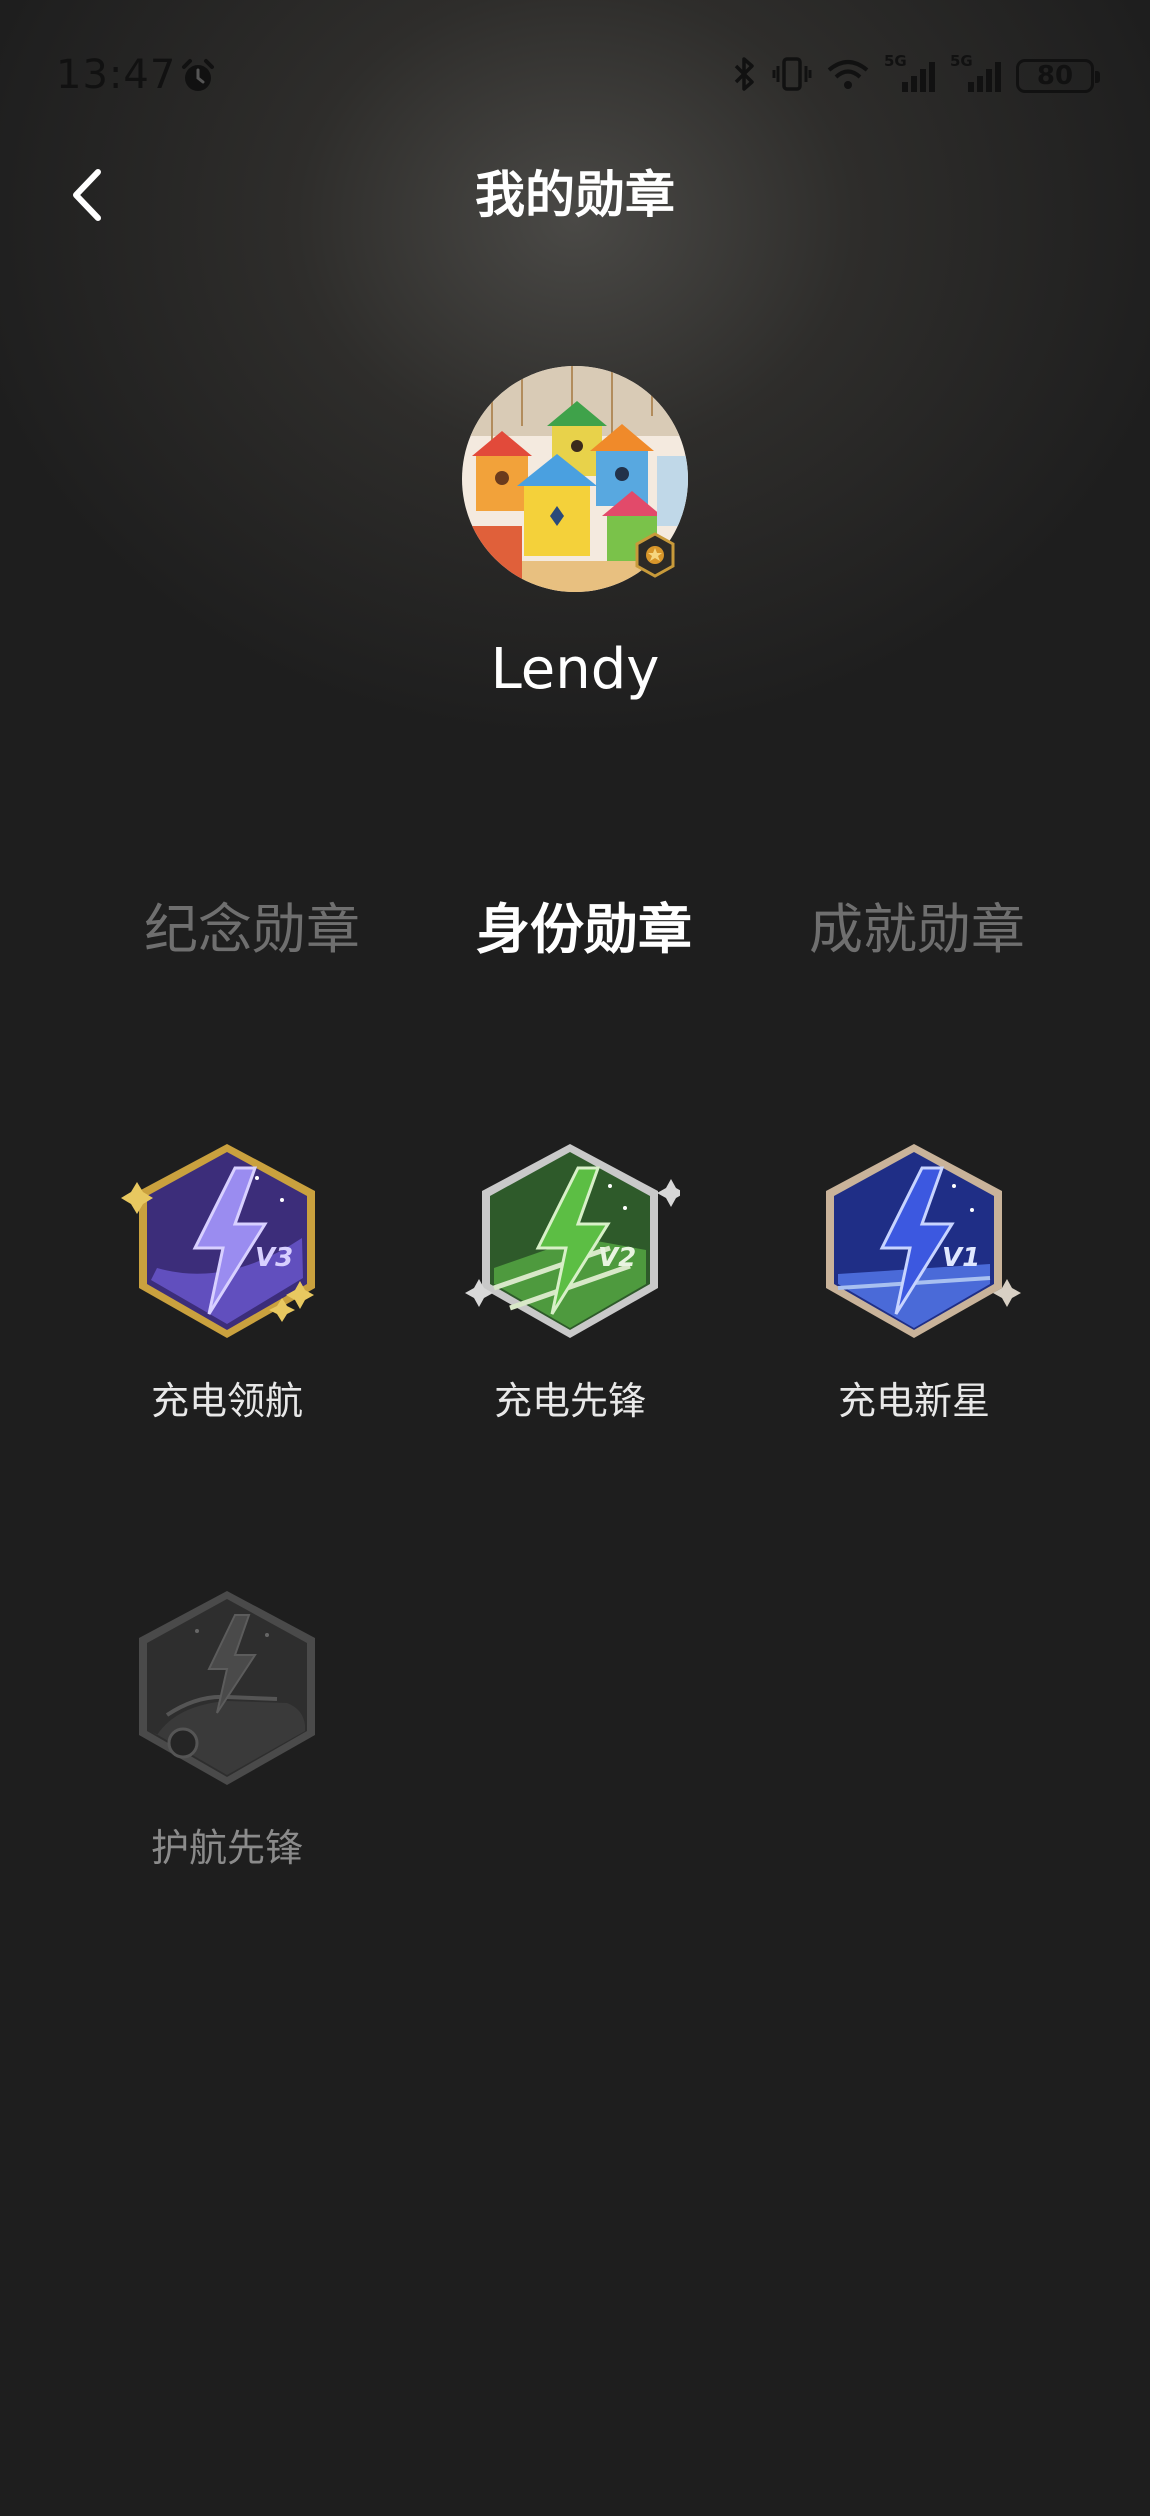 The width and height of the screenshot is (1150, 2516). Describe the element at coordinates (575, 195) in the screenshot. I see `page-title: 我的勋章` at that location.